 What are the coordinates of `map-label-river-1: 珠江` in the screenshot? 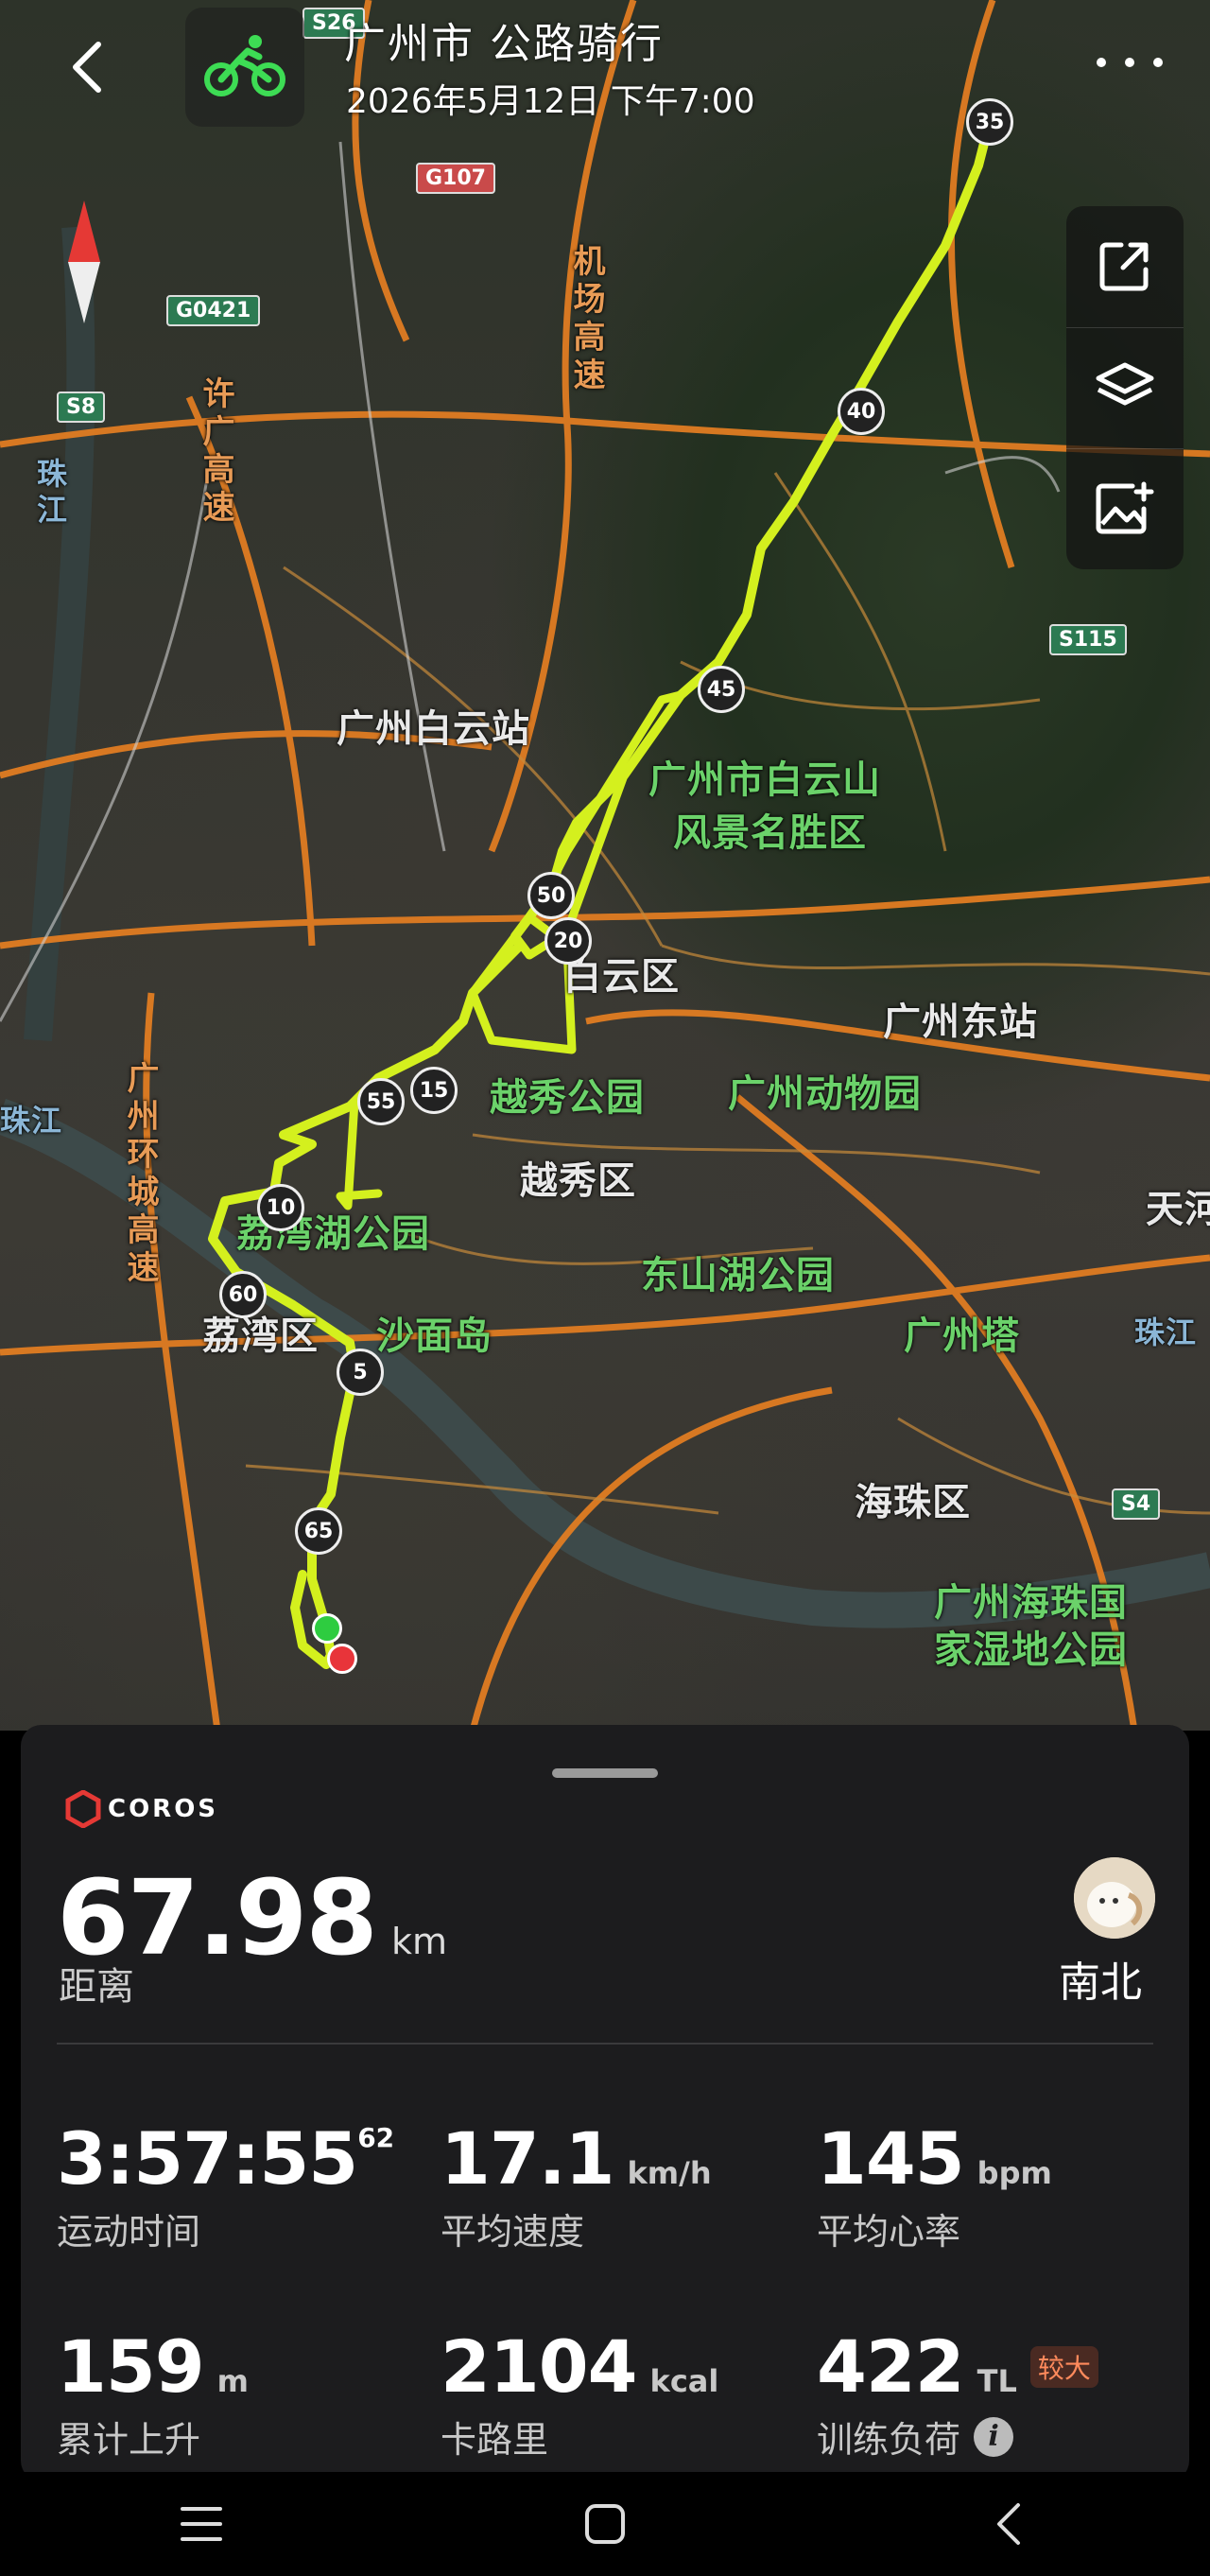 It's located at (50, 494).